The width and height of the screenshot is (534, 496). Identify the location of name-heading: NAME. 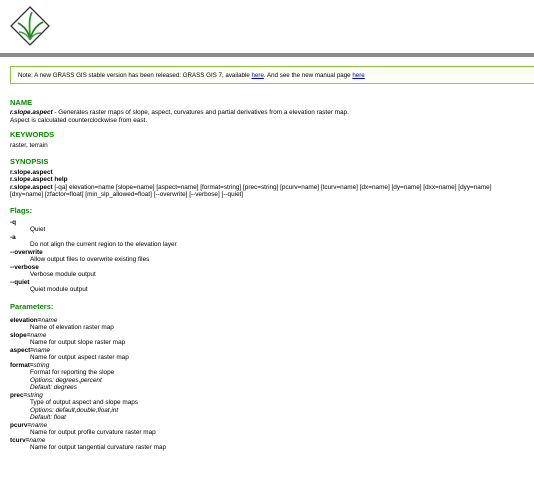
(21, 102).